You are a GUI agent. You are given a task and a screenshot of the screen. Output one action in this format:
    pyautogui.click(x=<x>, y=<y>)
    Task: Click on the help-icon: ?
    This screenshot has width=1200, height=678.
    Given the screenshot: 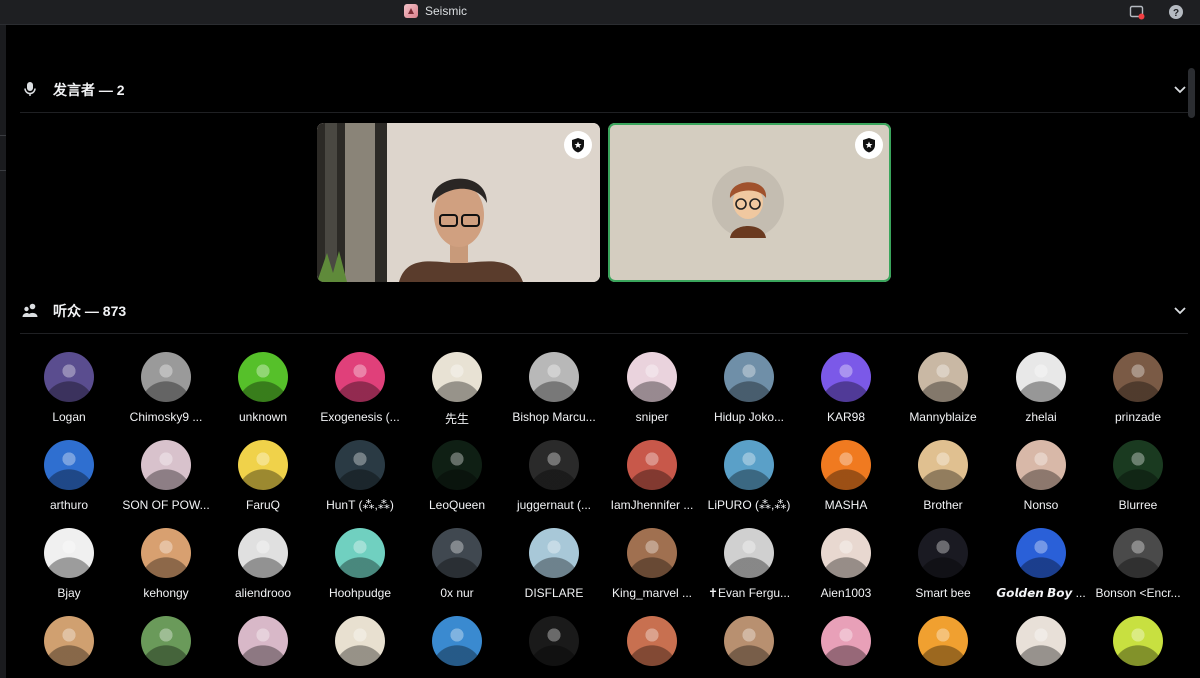 What is the action you would take?
    pyautogui.click(x=1176, y=12)
    